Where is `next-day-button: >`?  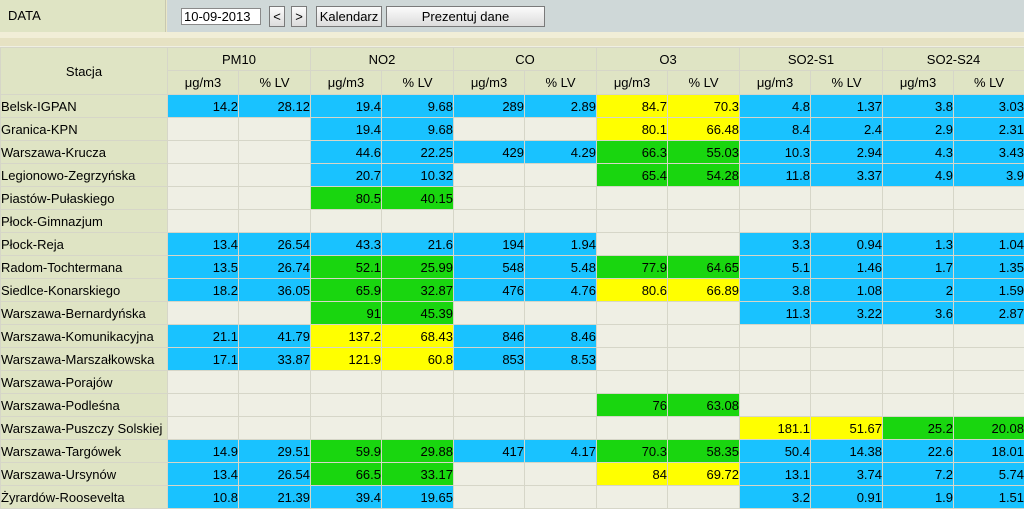
next-day-button: > is located at coordinates (299, 16).